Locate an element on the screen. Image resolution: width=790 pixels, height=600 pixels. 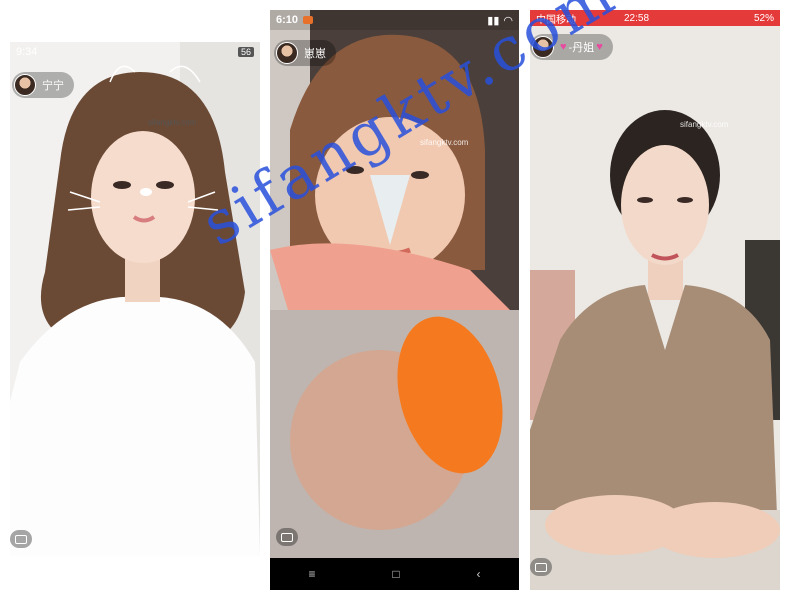
host-badge: ♥ -丹姐 ♥ is located at coordinates (571, 47).